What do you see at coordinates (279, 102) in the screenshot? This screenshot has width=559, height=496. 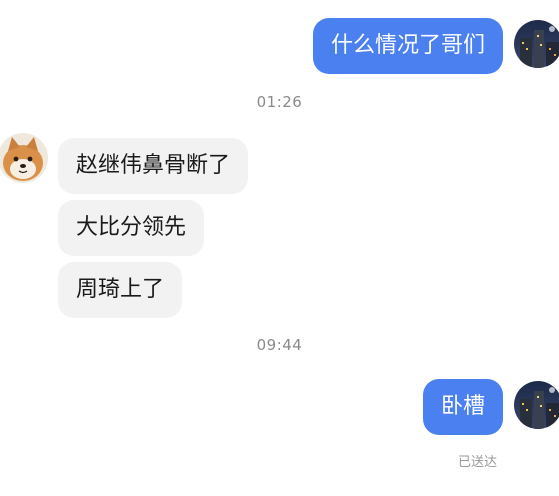 I see `timestamp: 01:26` at bounding box center [279, 102].